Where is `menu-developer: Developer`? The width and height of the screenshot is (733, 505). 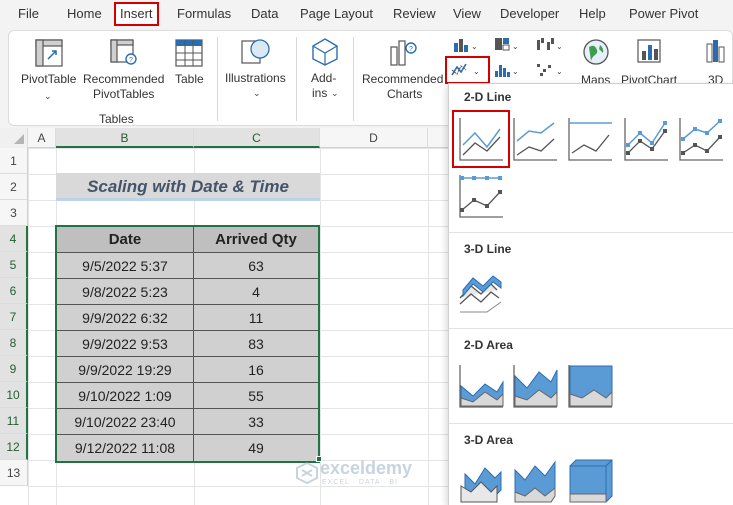
menu-developer: Developer is located at coordinates (529, 14).